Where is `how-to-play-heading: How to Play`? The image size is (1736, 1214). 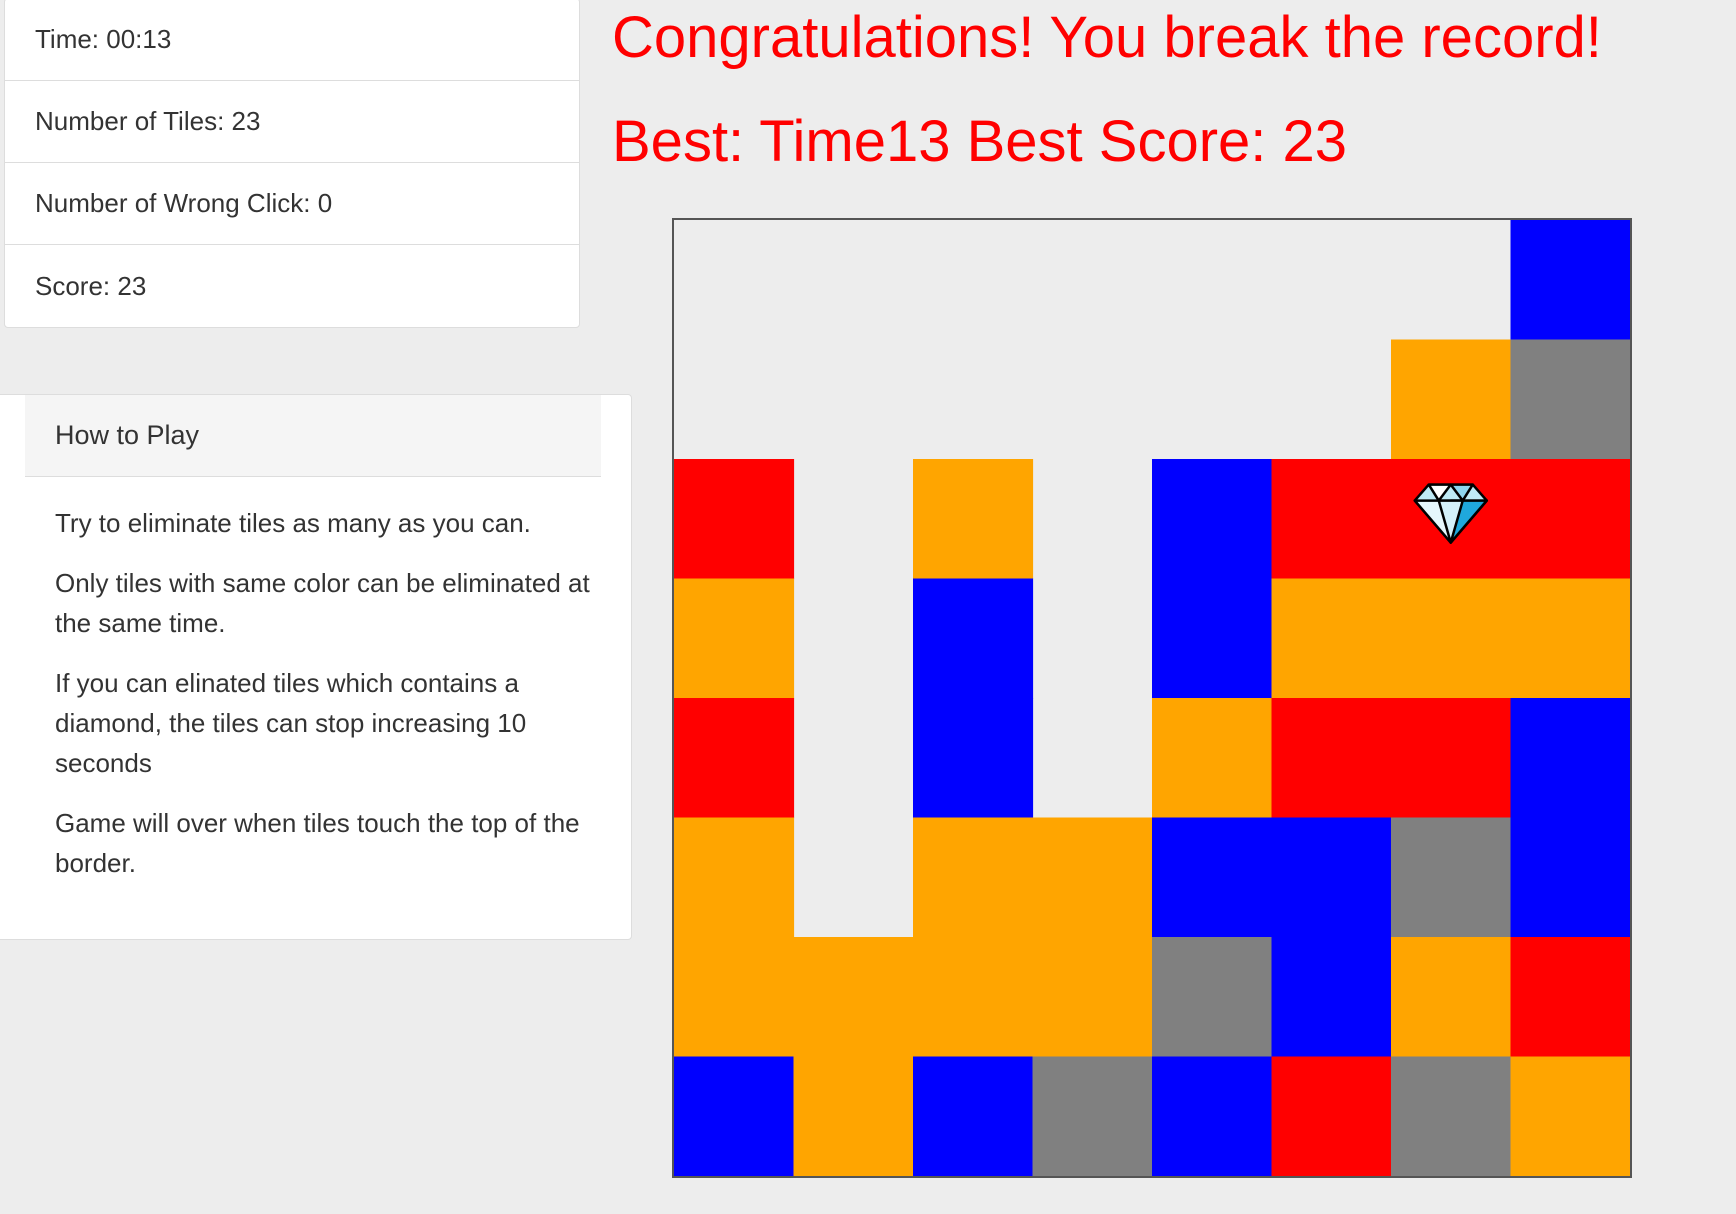
how-to-play-heading: How to Play is located at coordinates (313, 436).